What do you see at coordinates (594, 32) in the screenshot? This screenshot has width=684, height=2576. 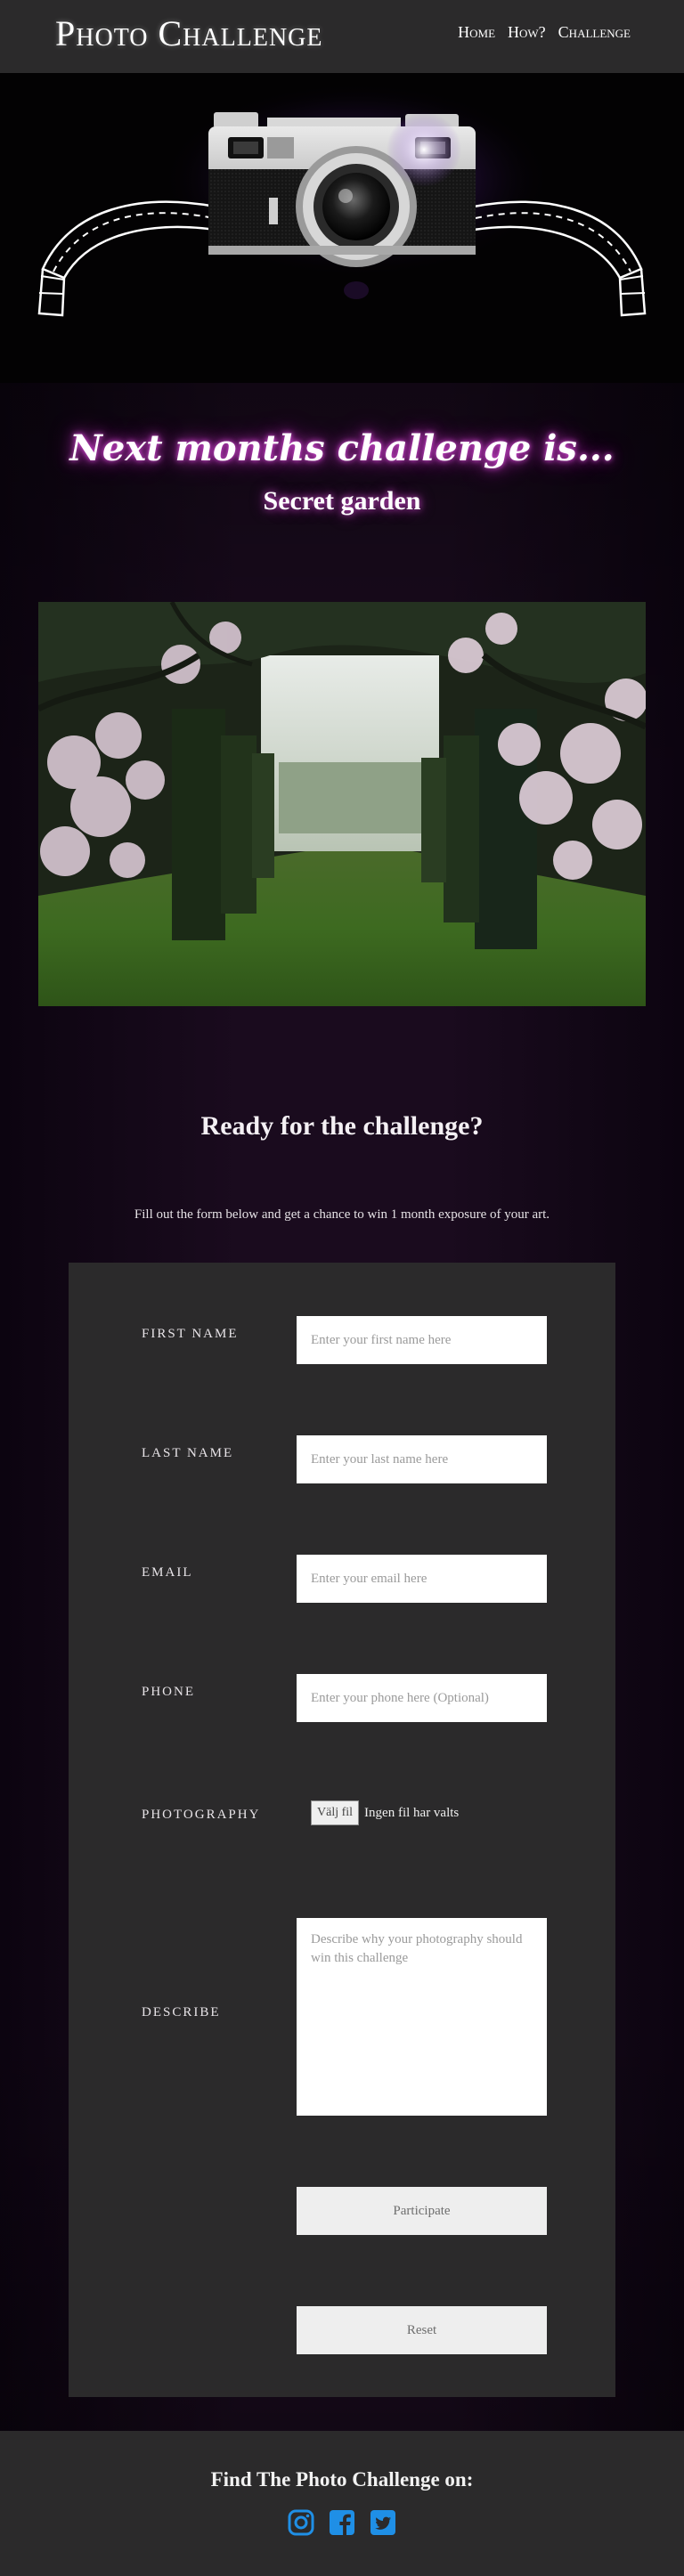 I see `nav-challenge-link: Challenge` at bounding box center [594, 32].